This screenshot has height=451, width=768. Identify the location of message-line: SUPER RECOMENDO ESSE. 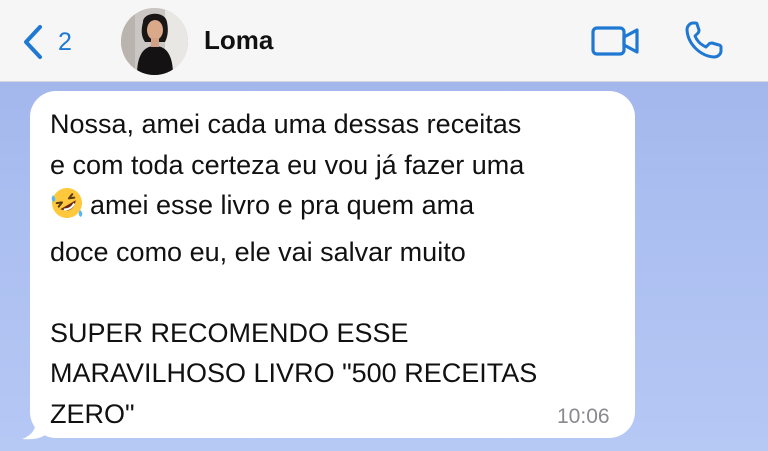
(229, 332).